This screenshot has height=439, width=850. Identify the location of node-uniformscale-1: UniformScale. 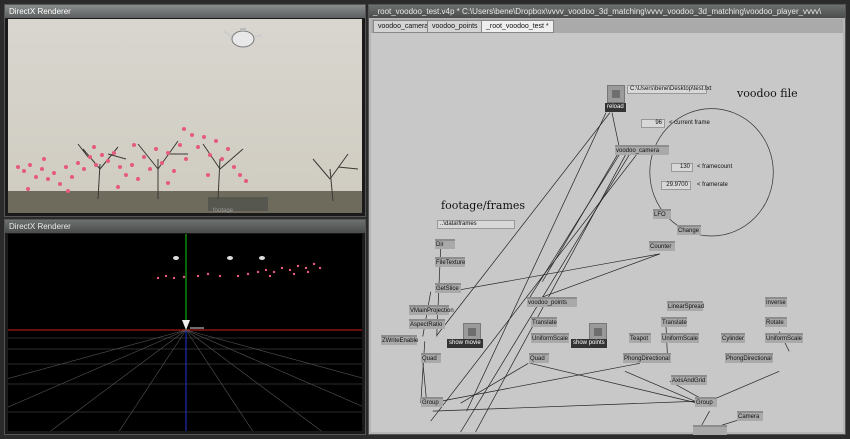
(550, 338).